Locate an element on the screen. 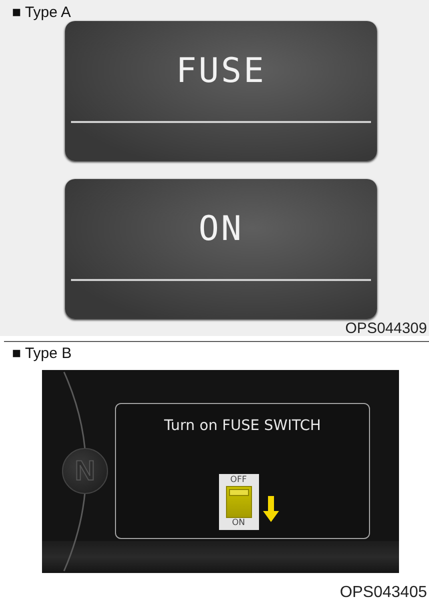 Image resolution: width=429 pixels, height=607 pixels. figure-code: OPS043405 is located at coordinates (383, 593).